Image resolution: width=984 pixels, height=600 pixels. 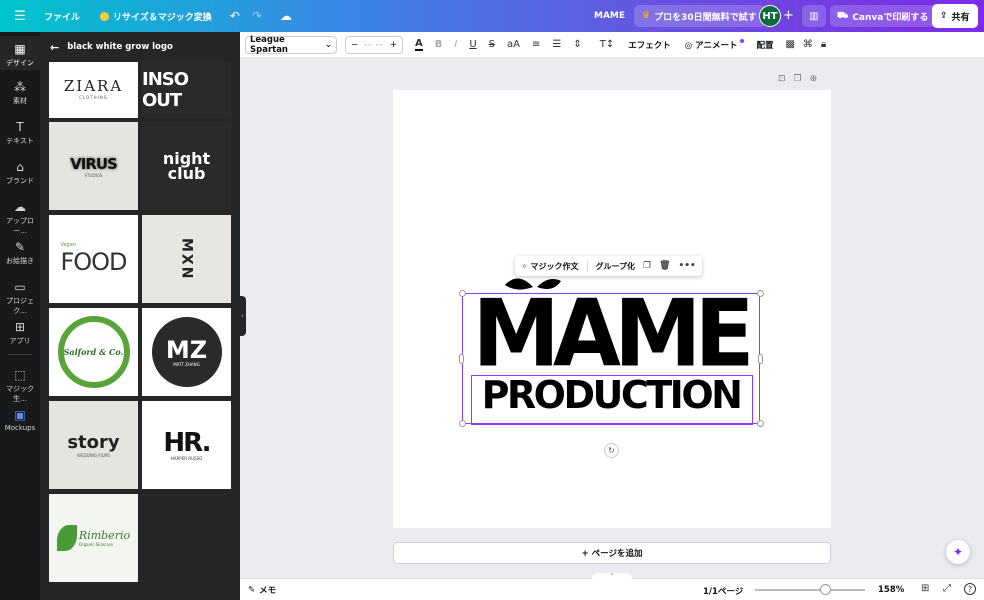 What do you see at coordinates (20, 16) in the screenshot?
I see `hamburger-icon: ☰` at bounding box center [20, 16].